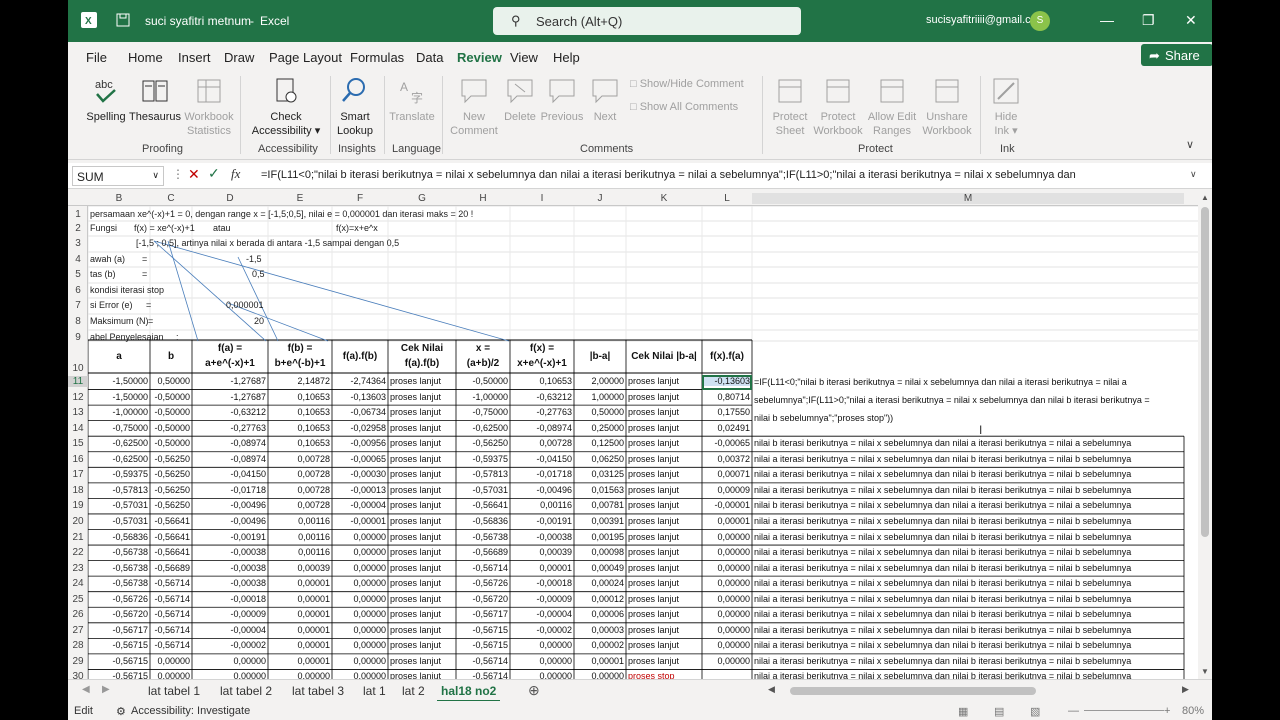 The width and height of the screenshot is (1280, 720). What do you see at coordinates (727, 382) in the screenshot?
I see `active-cell` at bounding box center [727, 382].